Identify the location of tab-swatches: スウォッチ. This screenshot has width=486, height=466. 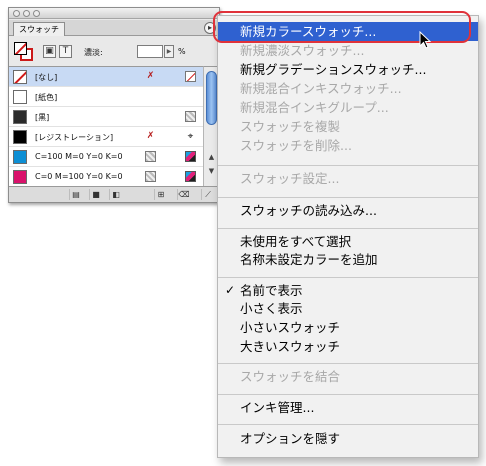
(39, 29).